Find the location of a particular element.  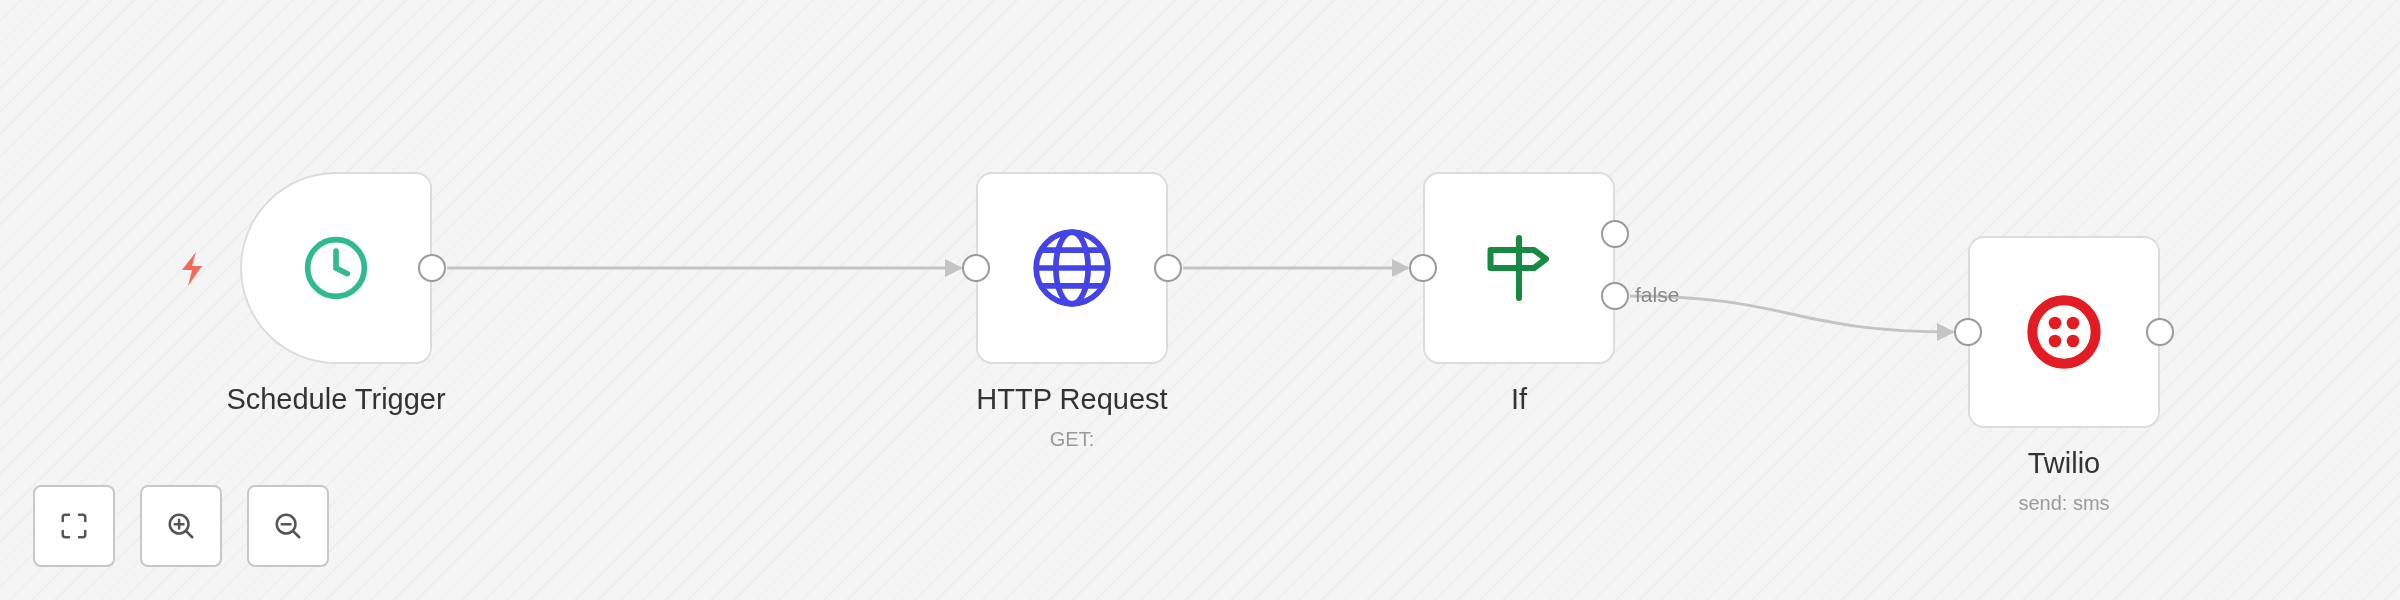

zoom-in-button is located at coordinates (181, 526).